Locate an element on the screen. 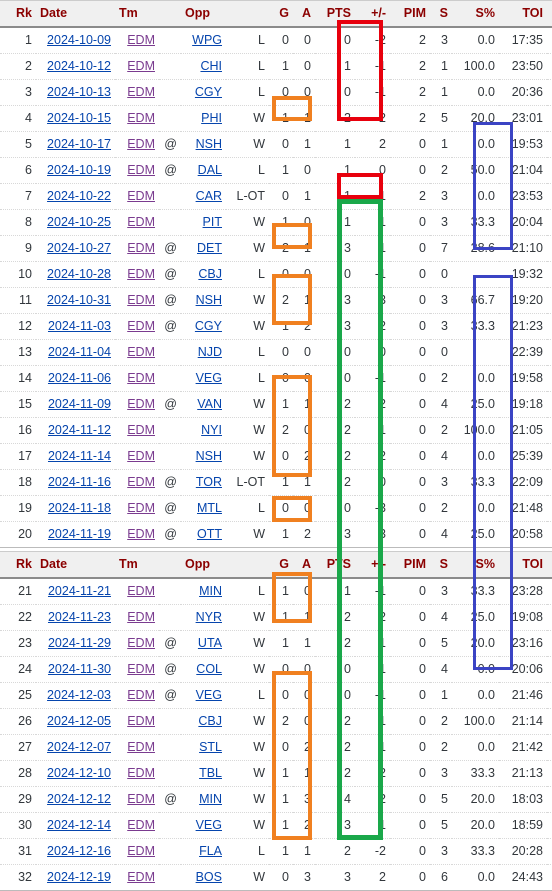 This screenshot has width=552, height=891. cell-opponent: VAN is located at coordinates (203, 404).